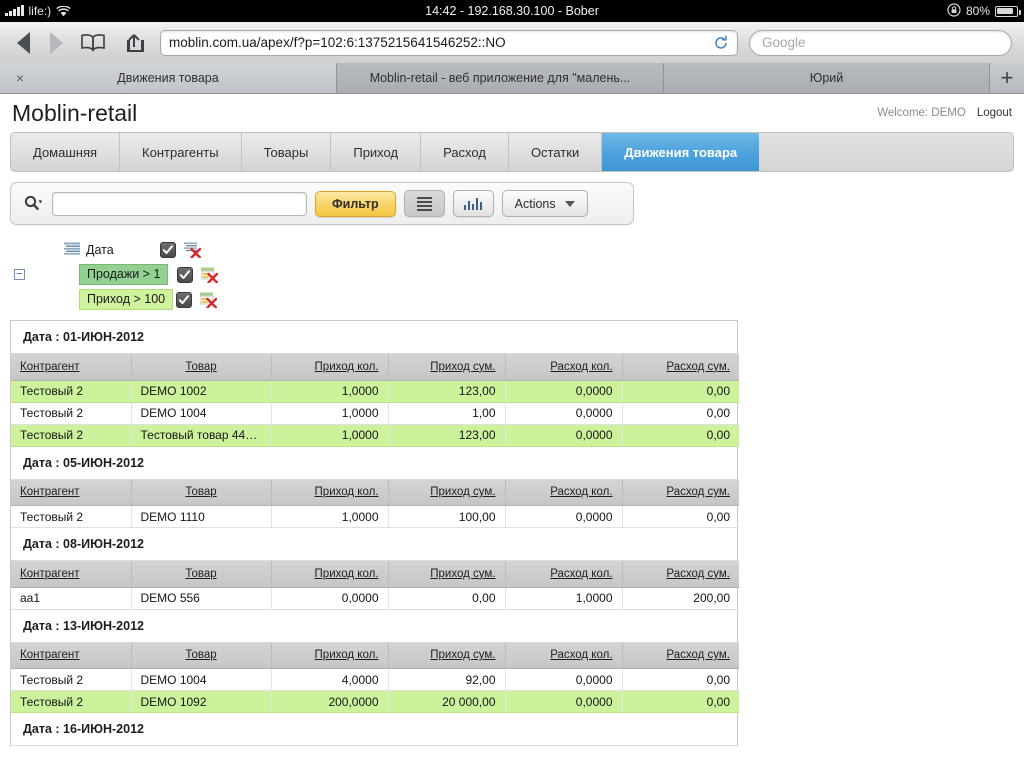 This screenshot has width=1024, height=768. What do you see at coordinates (346, 655) in the screenshot?
I see `column-header-label: Приход кол.` at bounding box center [346, 655].